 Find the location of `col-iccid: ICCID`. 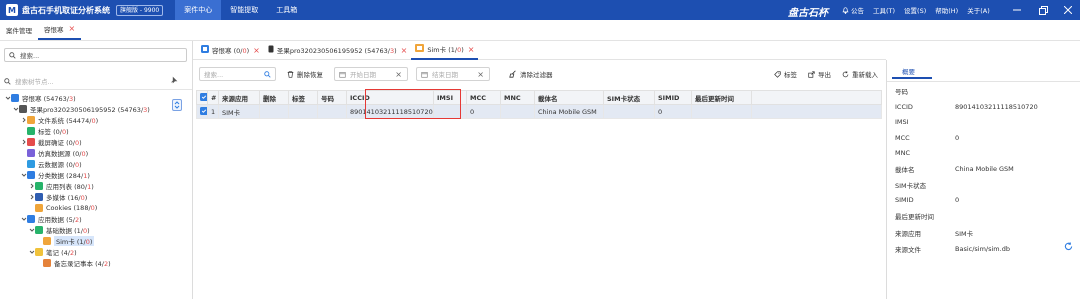

col-iccid: ICCID is located at coordinates (390, 97).